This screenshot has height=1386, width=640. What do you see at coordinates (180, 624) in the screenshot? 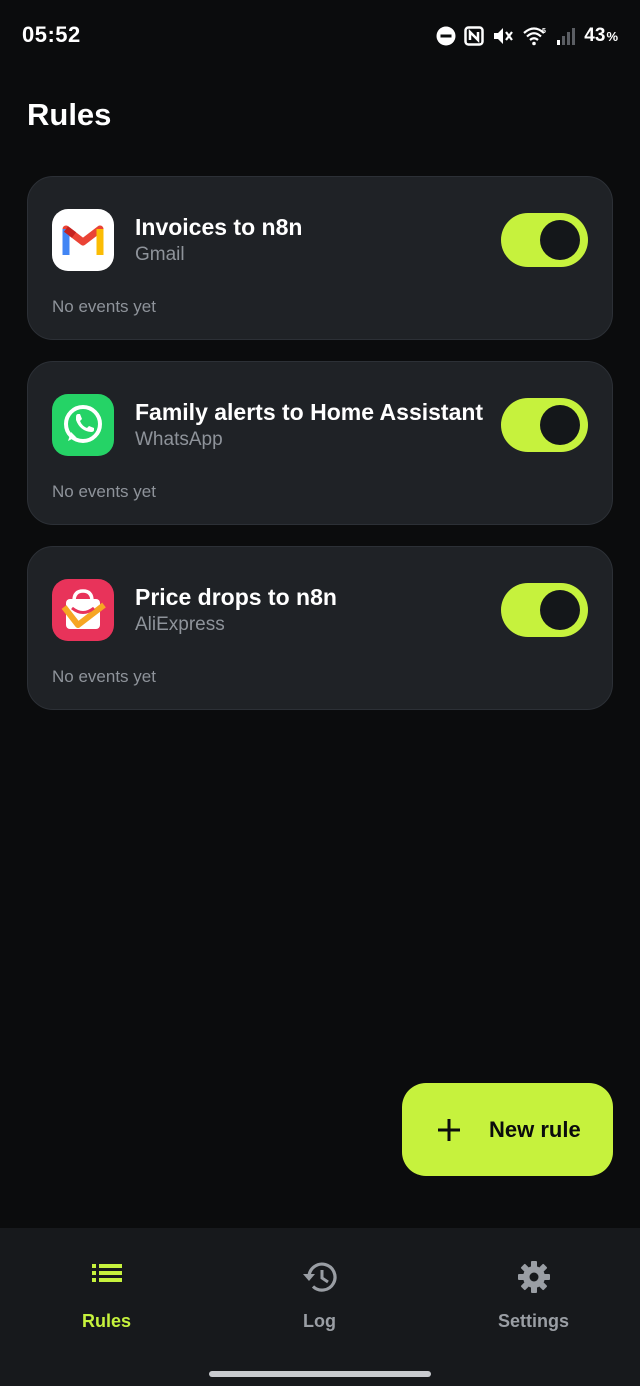
I see `rule-app: AliExpress` at bounding box center [180, 624].